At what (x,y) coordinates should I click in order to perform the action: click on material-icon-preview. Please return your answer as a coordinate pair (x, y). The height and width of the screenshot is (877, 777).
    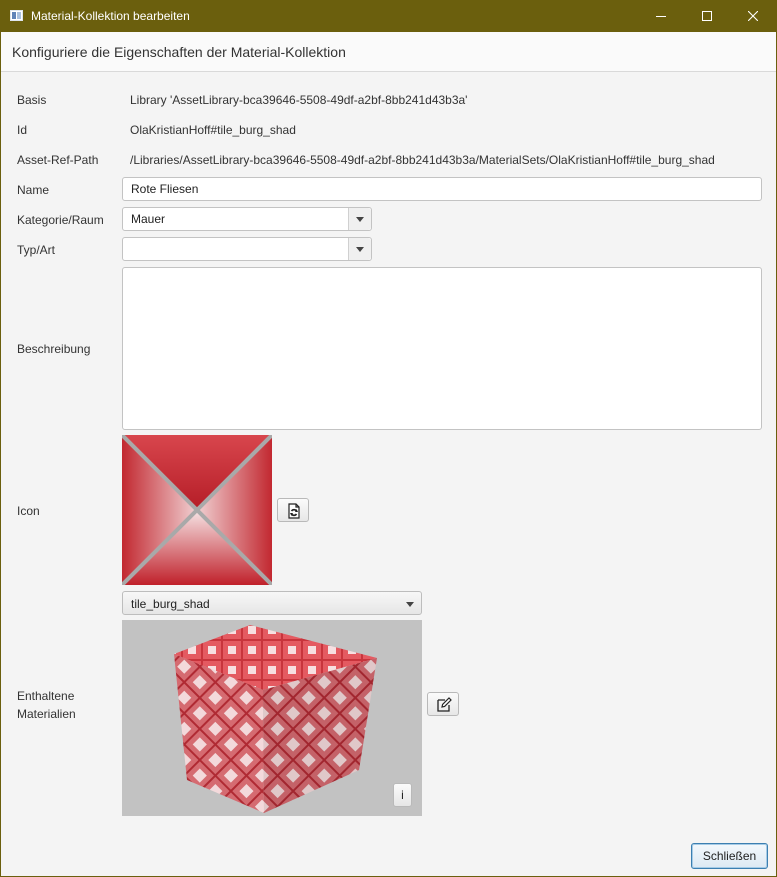
    Looking at the image, I should click on (197, 510).